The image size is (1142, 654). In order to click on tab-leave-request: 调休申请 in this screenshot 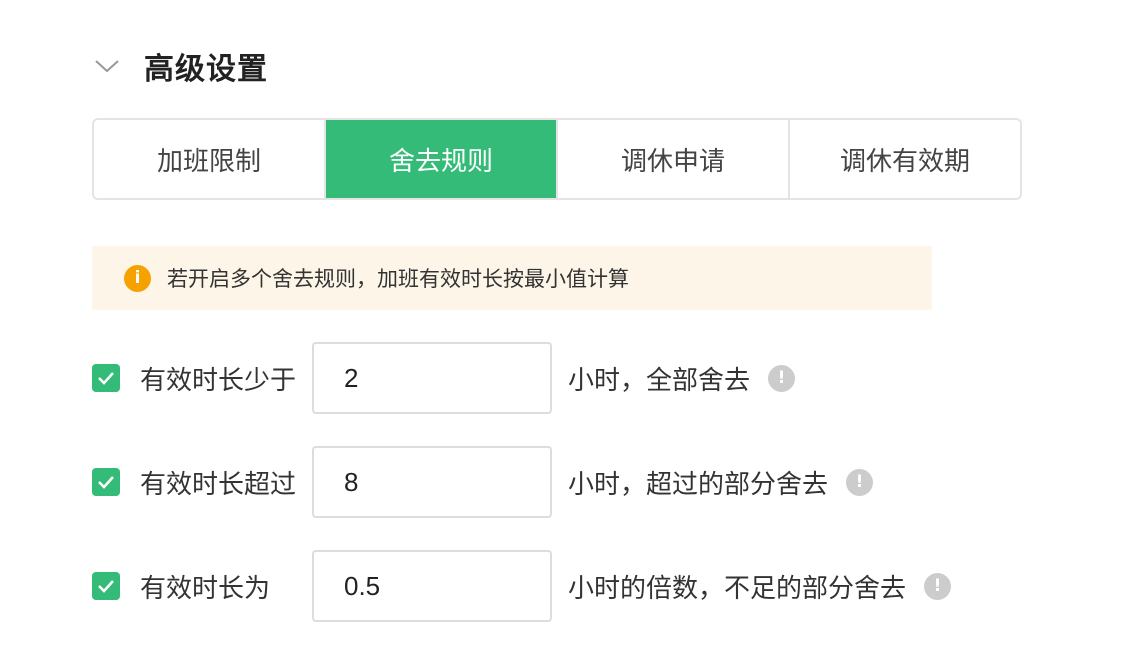, I will do `click(674, 159)`.